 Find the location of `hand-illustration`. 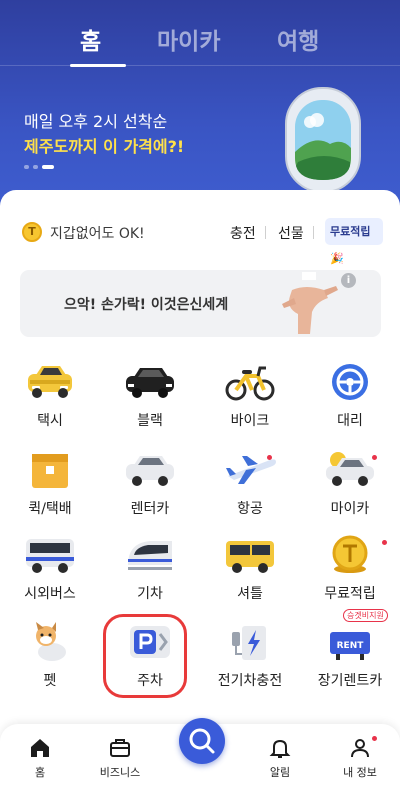

hand-illustration is located at coordinates (310, 303).